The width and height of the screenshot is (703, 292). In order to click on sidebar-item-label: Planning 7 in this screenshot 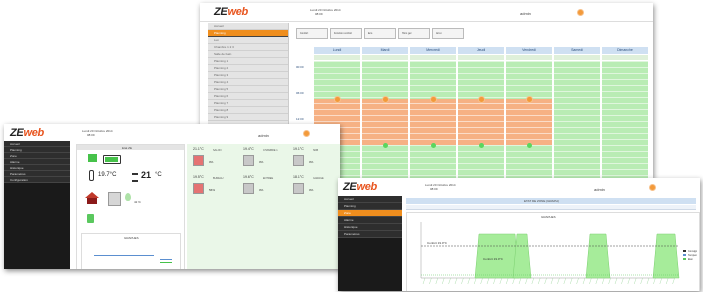, I will do `click(221, 103)`.